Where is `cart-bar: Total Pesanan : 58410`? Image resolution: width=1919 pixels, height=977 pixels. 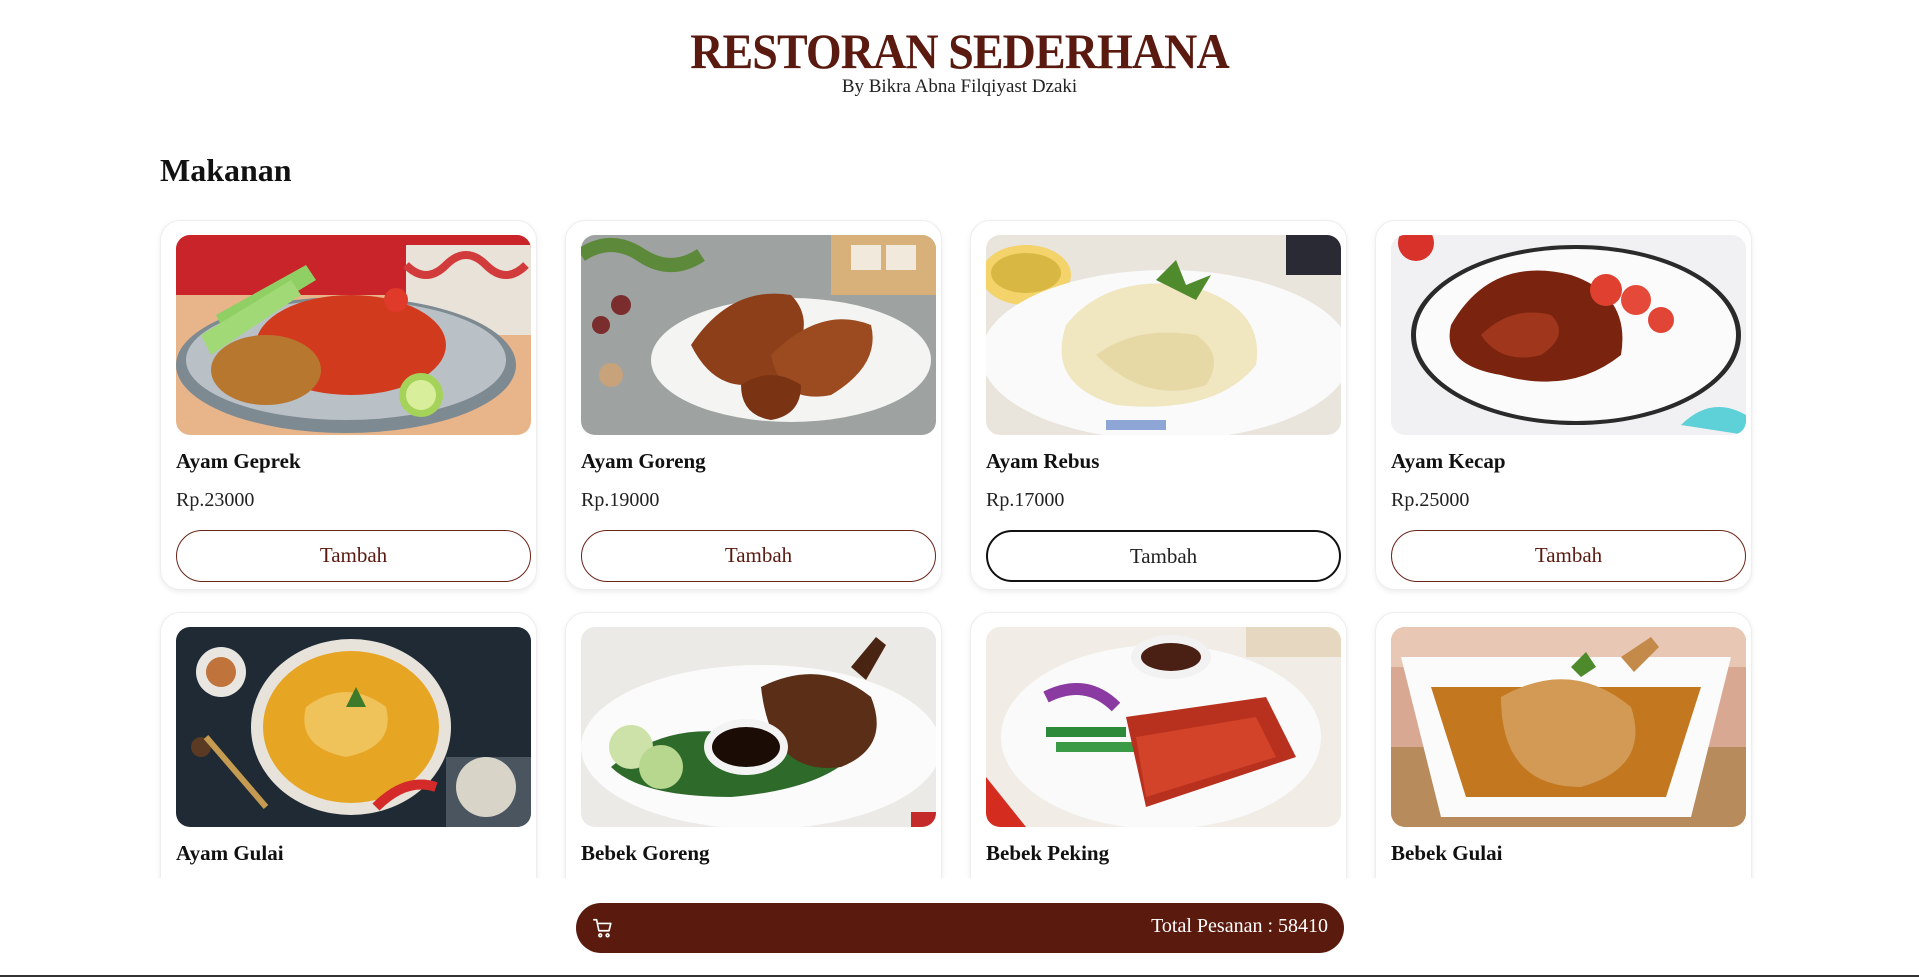
cart-bar: Total Pesanan : 58410 is located at coordinates (960, 928).